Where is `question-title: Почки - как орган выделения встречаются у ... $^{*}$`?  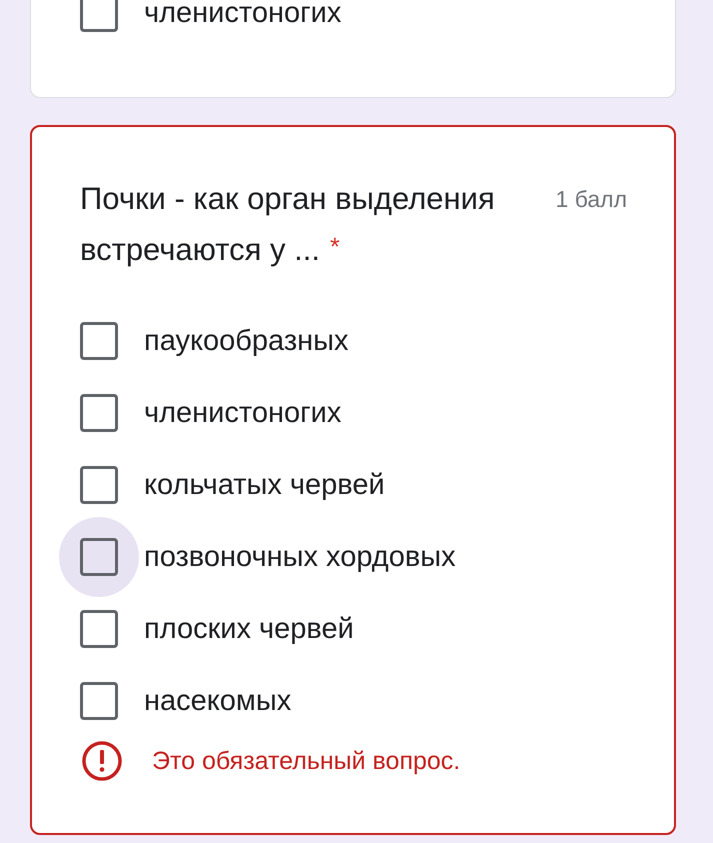 question-title: Почки - как орган выделения встречаются у ... $^{*}$ is located at coordinates (288, 224).